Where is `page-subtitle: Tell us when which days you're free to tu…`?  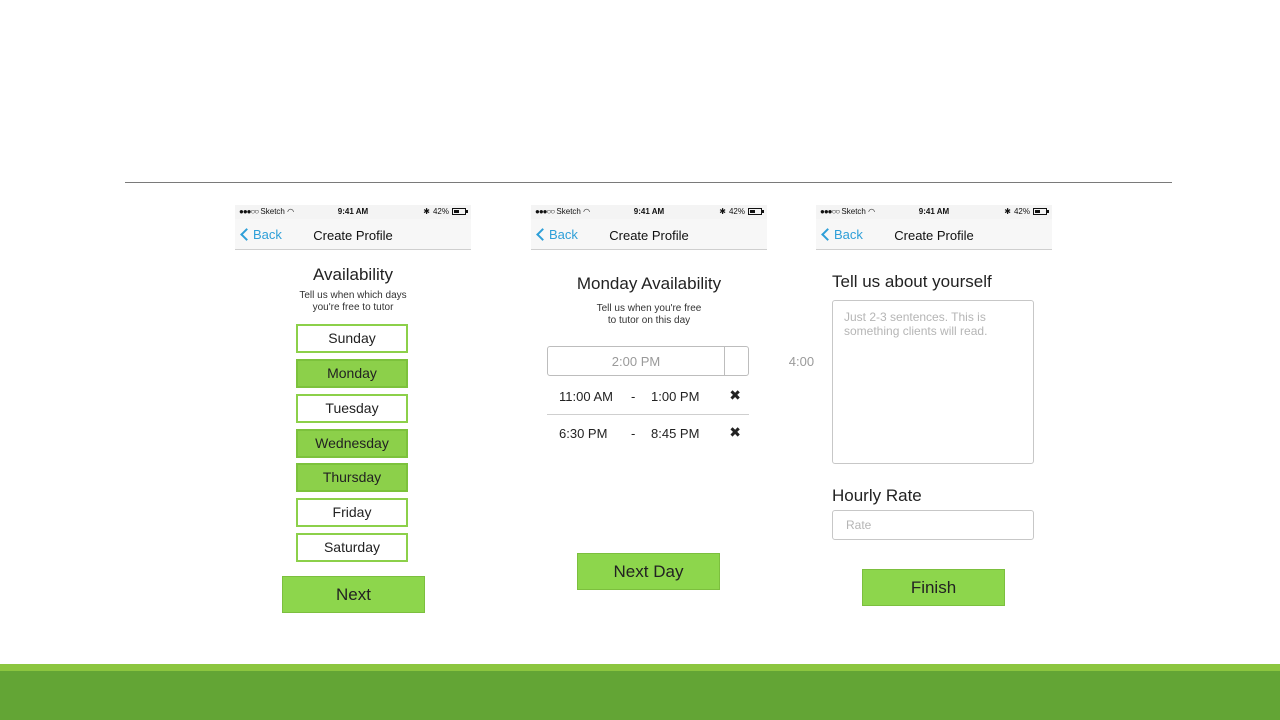
page-subtitle: Tell us when which days you're free to tu… is located at coordinates (353, 301).